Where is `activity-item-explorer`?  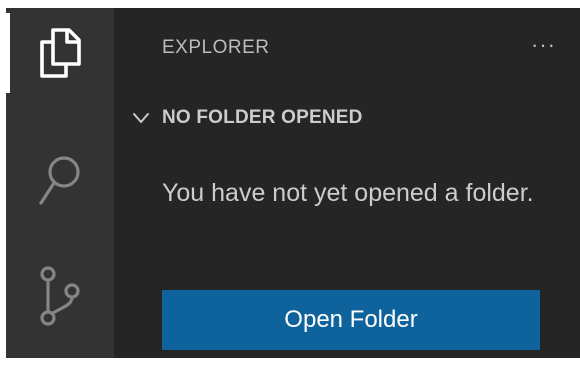 activity-item-explorer is located at coordinates (60, 53).